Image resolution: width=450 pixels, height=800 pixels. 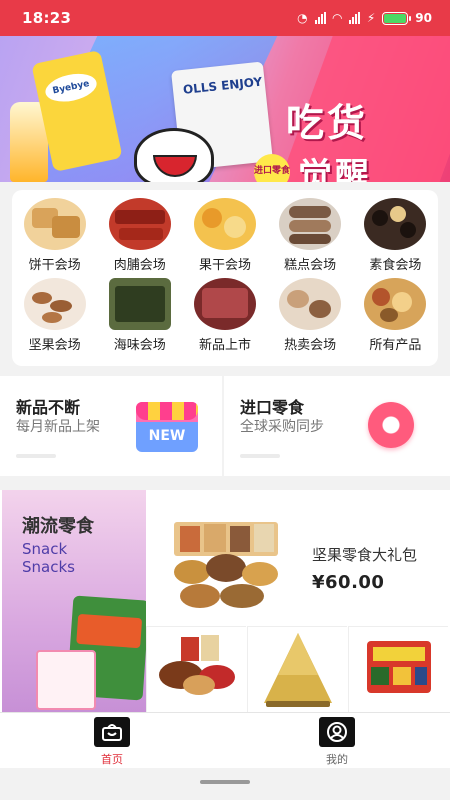 I want to click on hot-sale-icon, so click(x=310, y=304).